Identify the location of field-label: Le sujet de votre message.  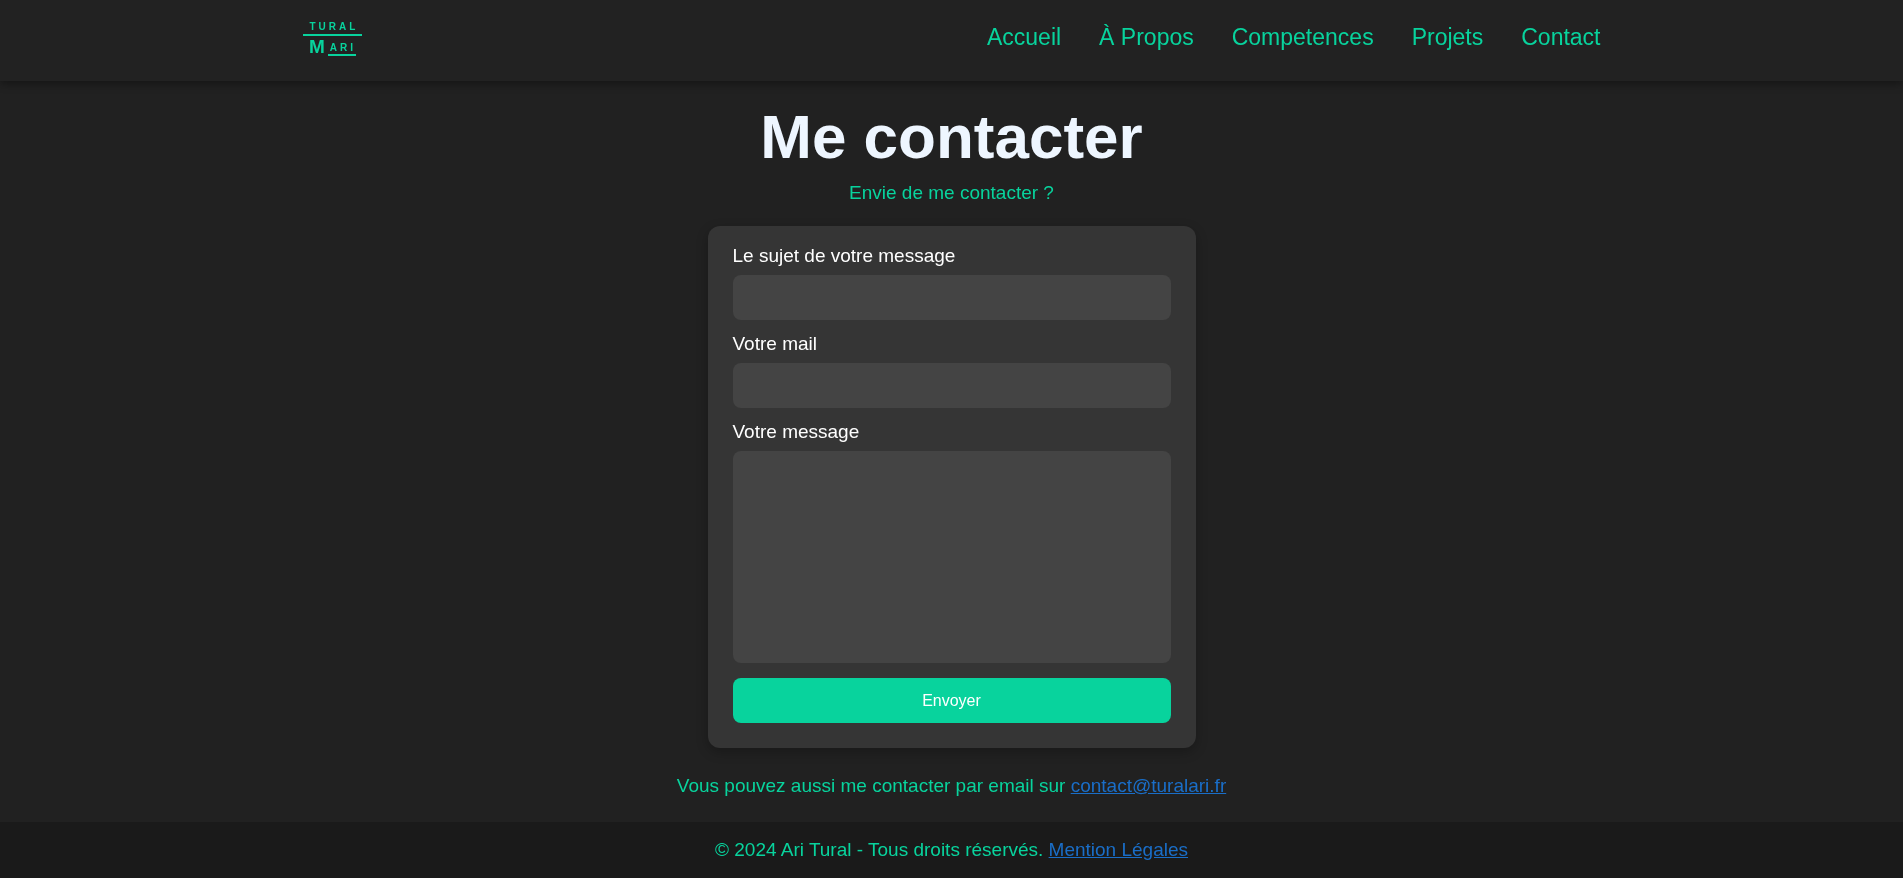
(844, 256).